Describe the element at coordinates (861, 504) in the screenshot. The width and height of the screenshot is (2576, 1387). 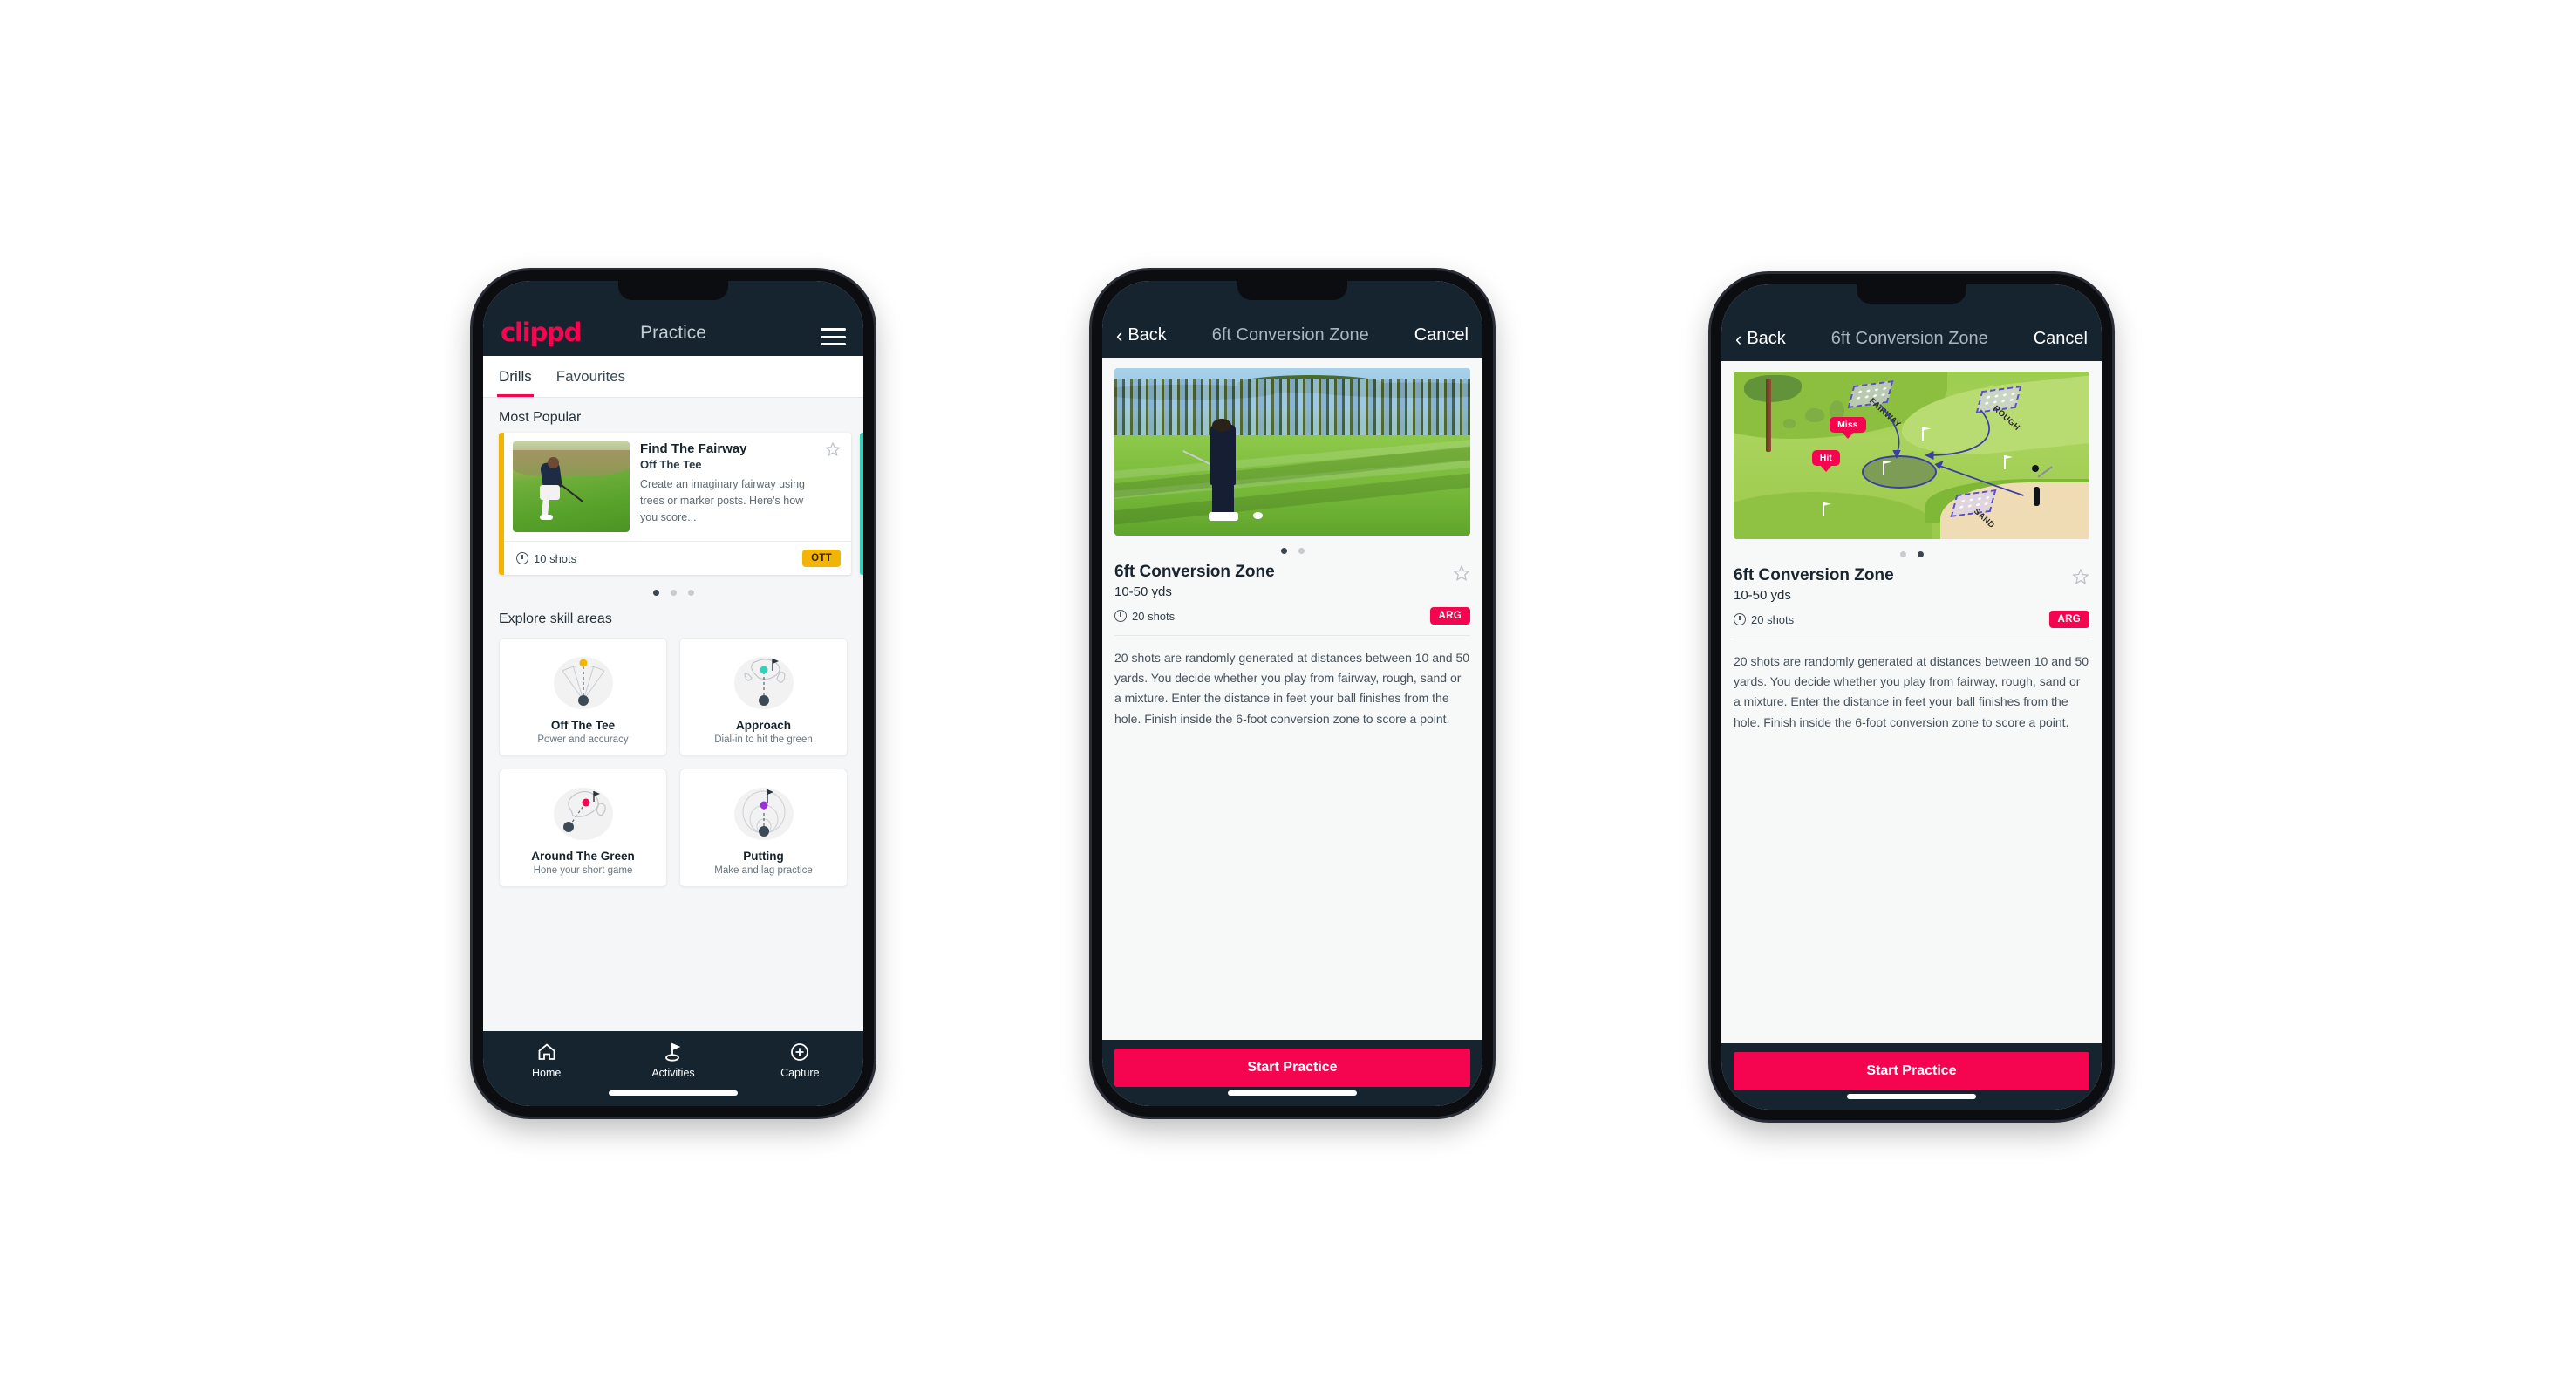
I see `drill-card-next-peek` at that location.